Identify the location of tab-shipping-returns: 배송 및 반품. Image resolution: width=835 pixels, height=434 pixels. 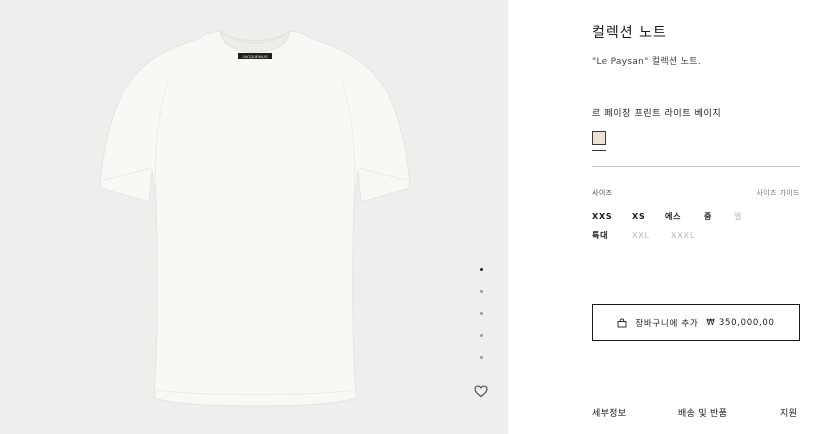
(702, 412).